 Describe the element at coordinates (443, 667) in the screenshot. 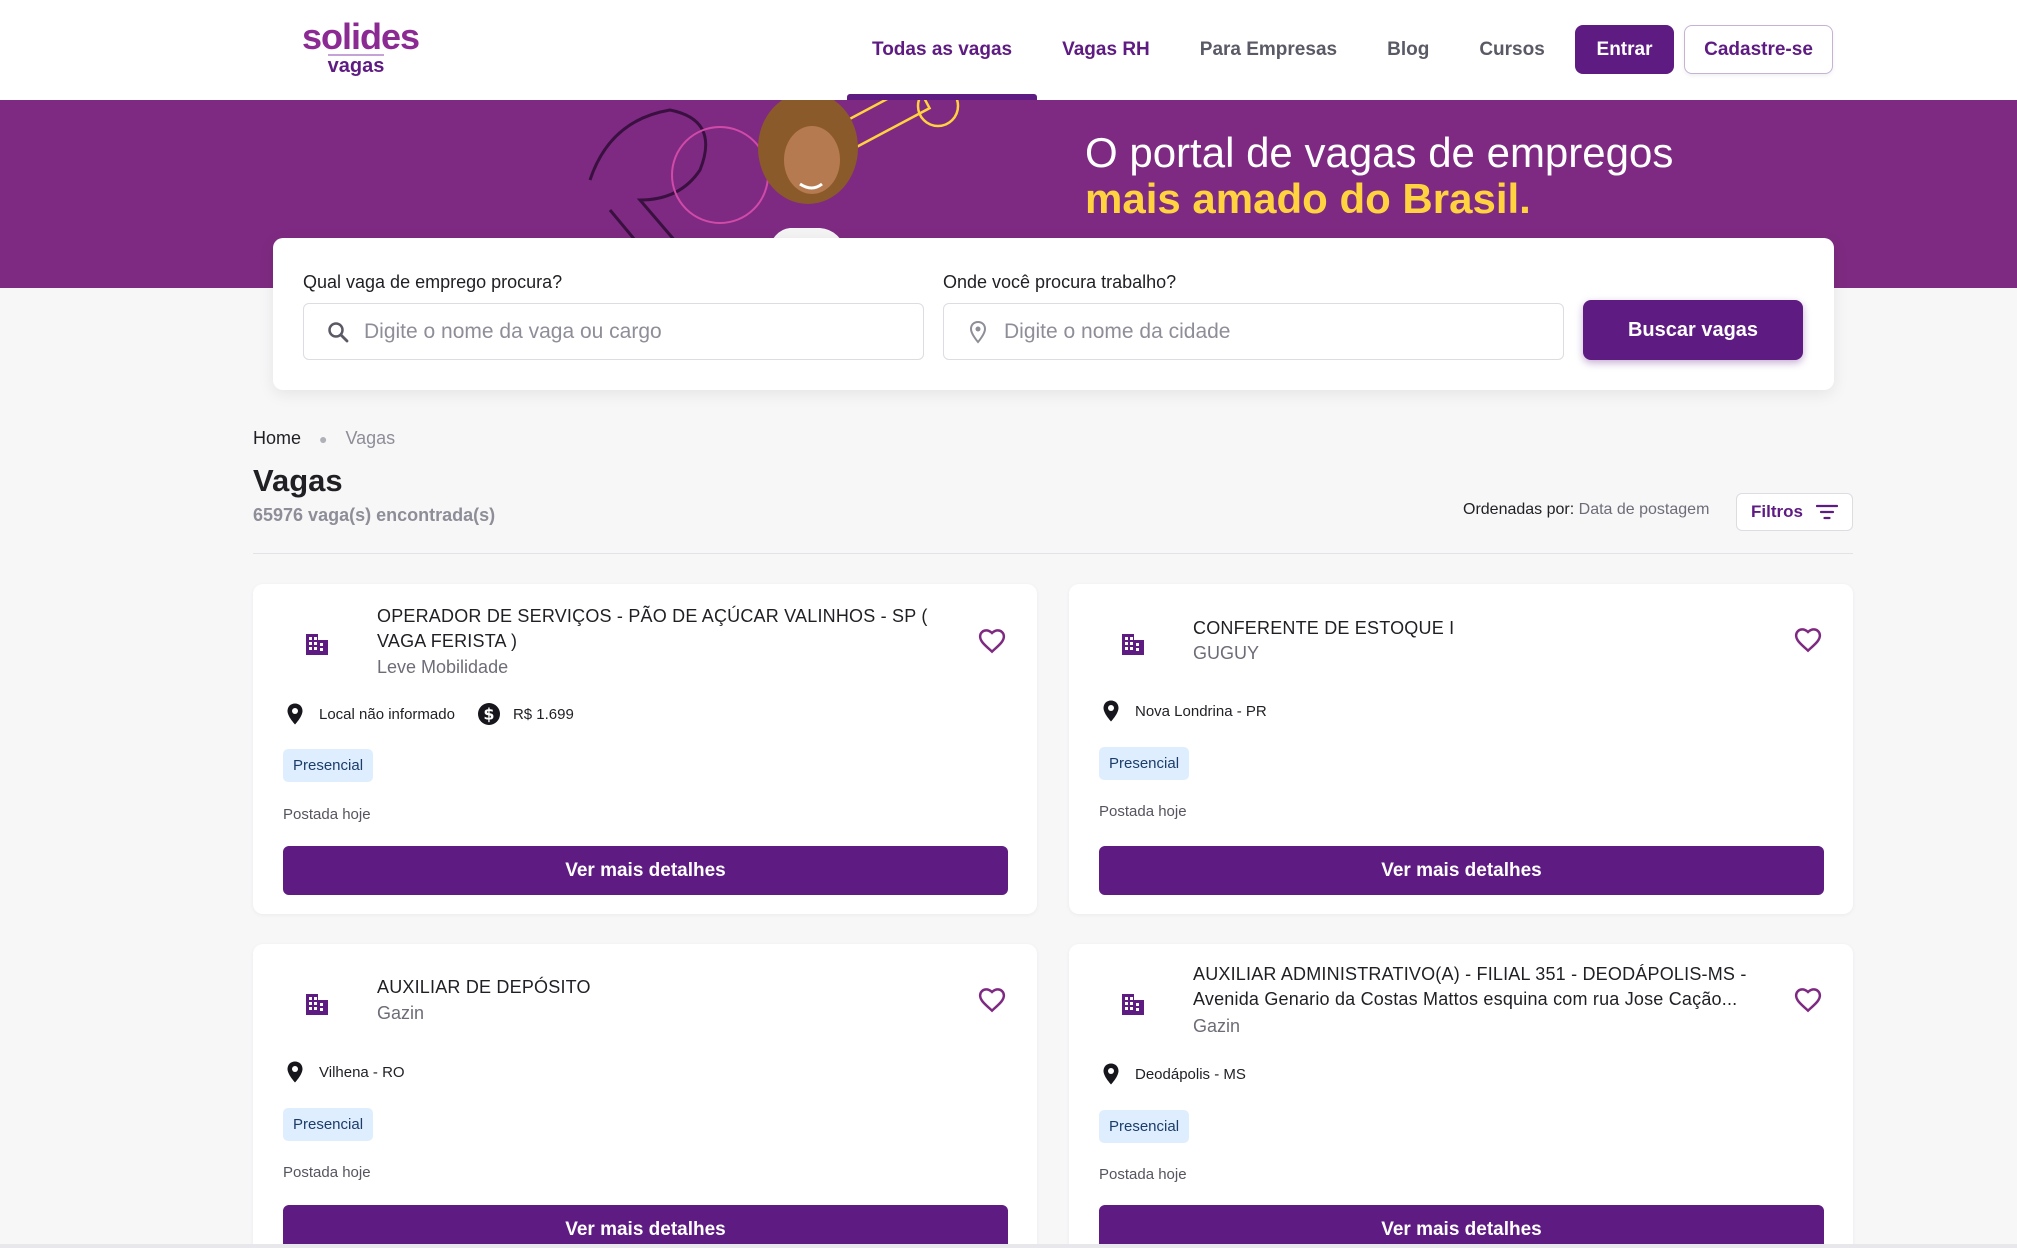

I see `job-company: Leve Mobilidade` at that location.